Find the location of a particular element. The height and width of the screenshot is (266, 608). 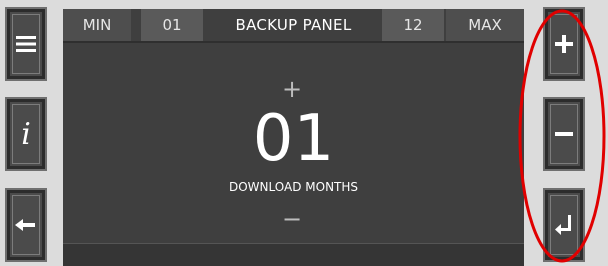

back-button is located at coordinates (26, 225).